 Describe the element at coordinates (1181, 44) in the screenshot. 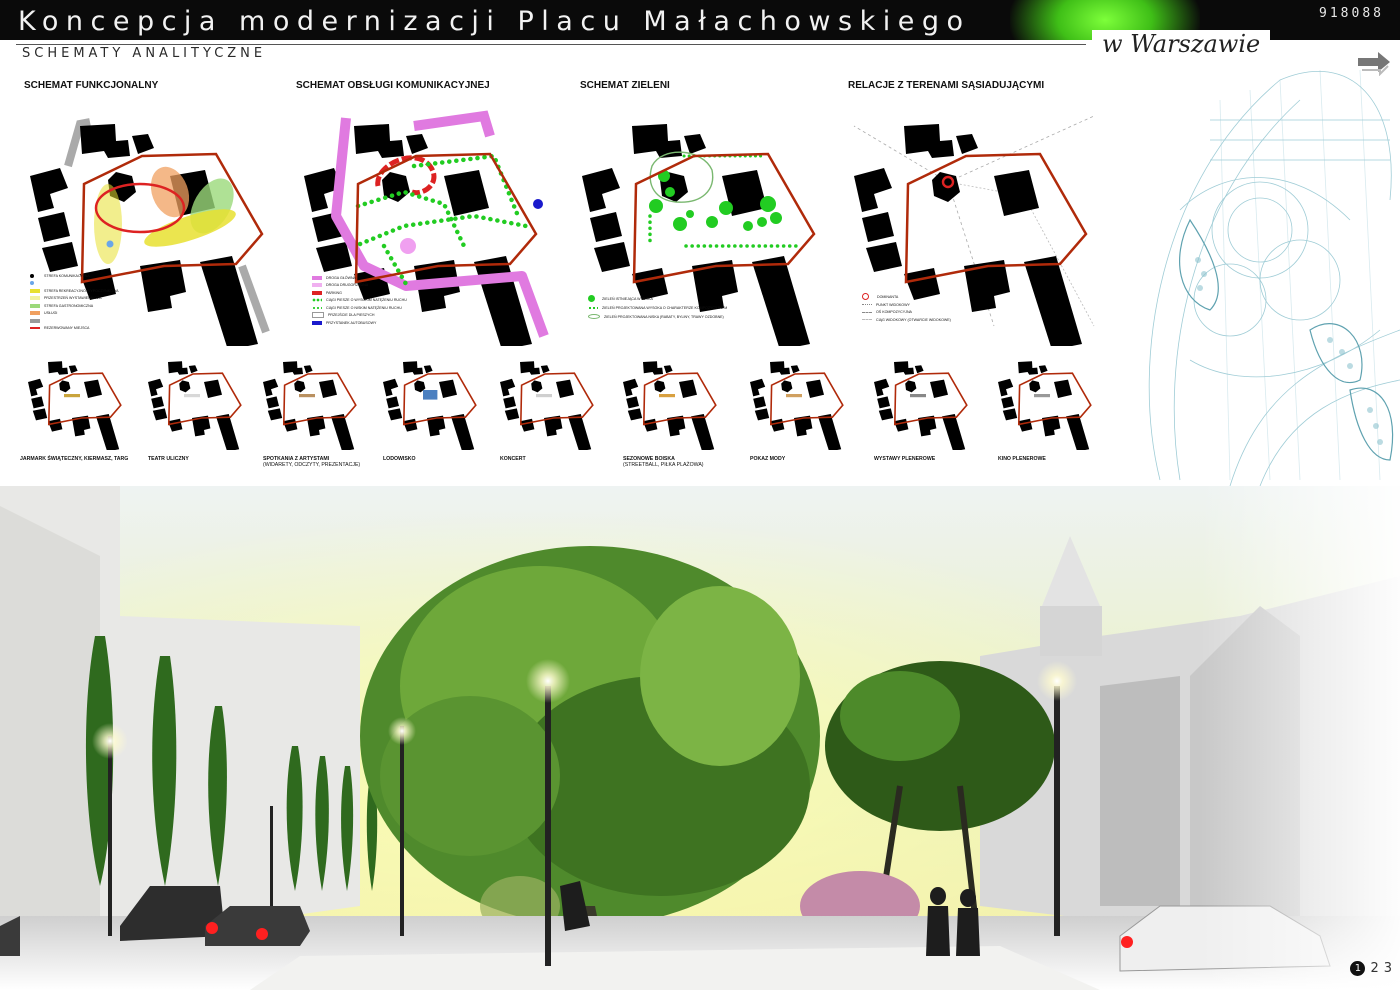

I see `city-name: w Warszawie` at that location.